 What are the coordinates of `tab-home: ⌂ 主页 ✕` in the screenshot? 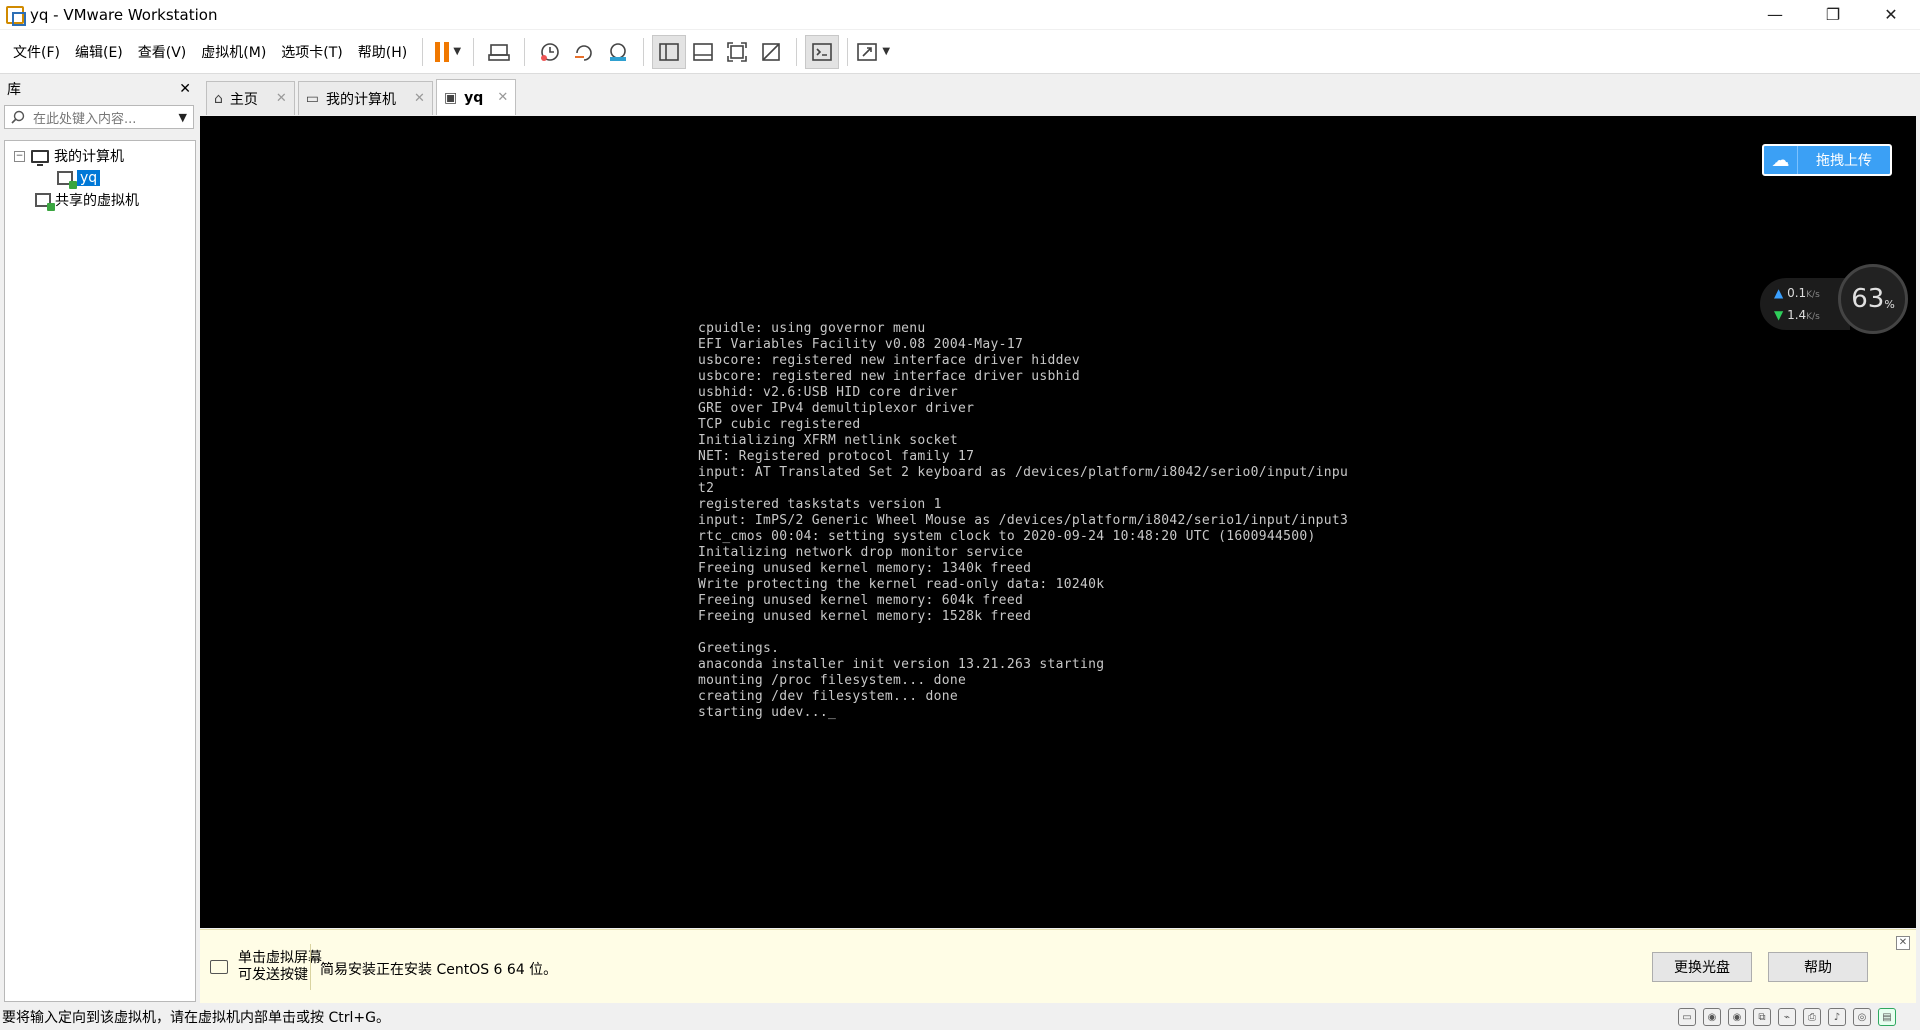 It's located at (250, 98).